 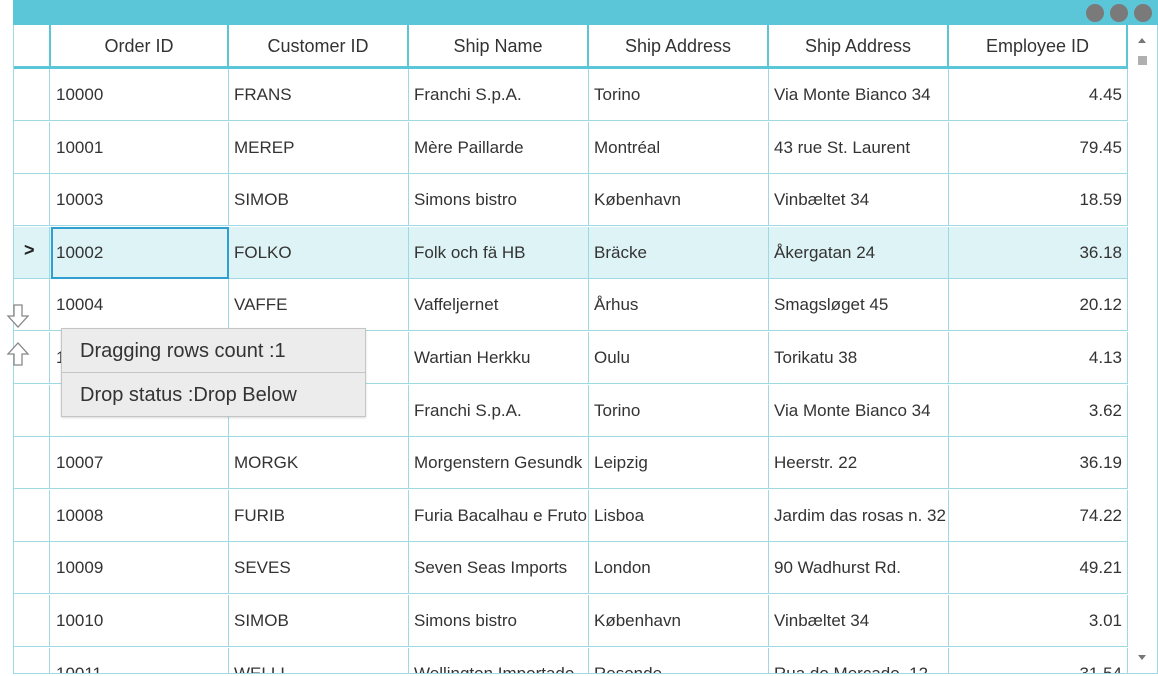 I want to click on ship-name-cell: Wellington Importado, so click(x=499, y=660).